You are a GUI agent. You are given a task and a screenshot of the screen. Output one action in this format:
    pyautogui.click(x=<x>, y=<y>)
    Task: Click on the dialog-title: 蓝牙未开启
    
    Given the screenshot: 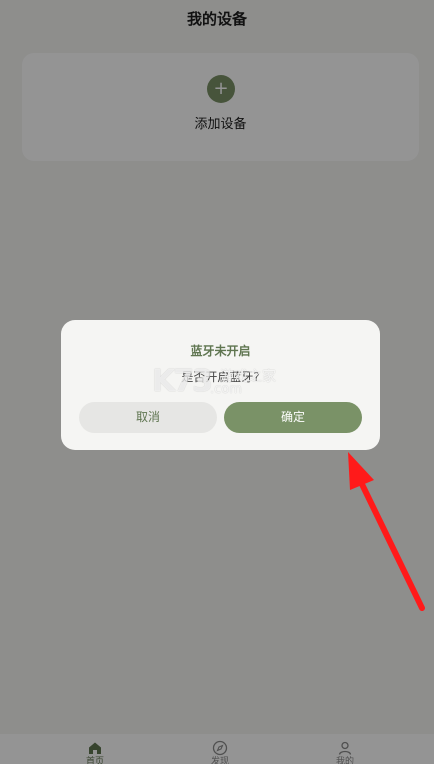 What is the action you would take?
    pyautogui.click(x=220, y=351)
    